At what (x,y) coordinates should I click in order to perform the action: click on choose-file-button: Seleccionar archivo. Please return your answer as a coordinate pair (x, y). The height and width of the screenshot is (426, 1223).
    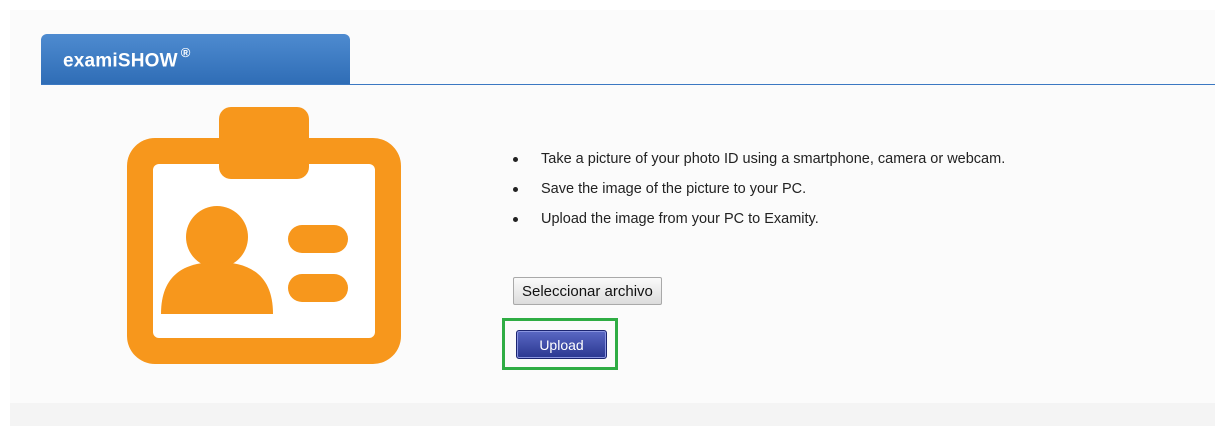
    Looking at the image, I should click on (587, 291).